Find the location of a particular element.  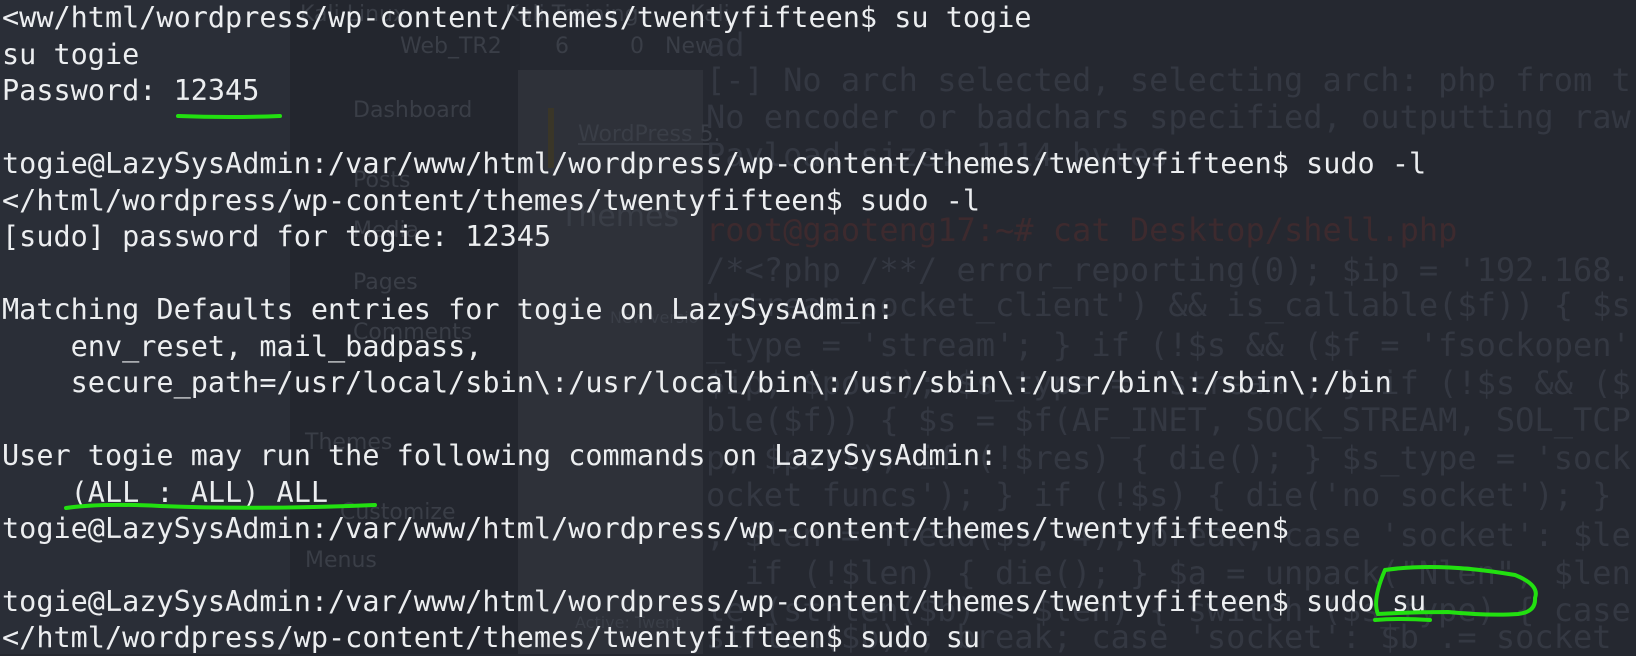

underline-sudo-rights is located at coordinates (220, 506).